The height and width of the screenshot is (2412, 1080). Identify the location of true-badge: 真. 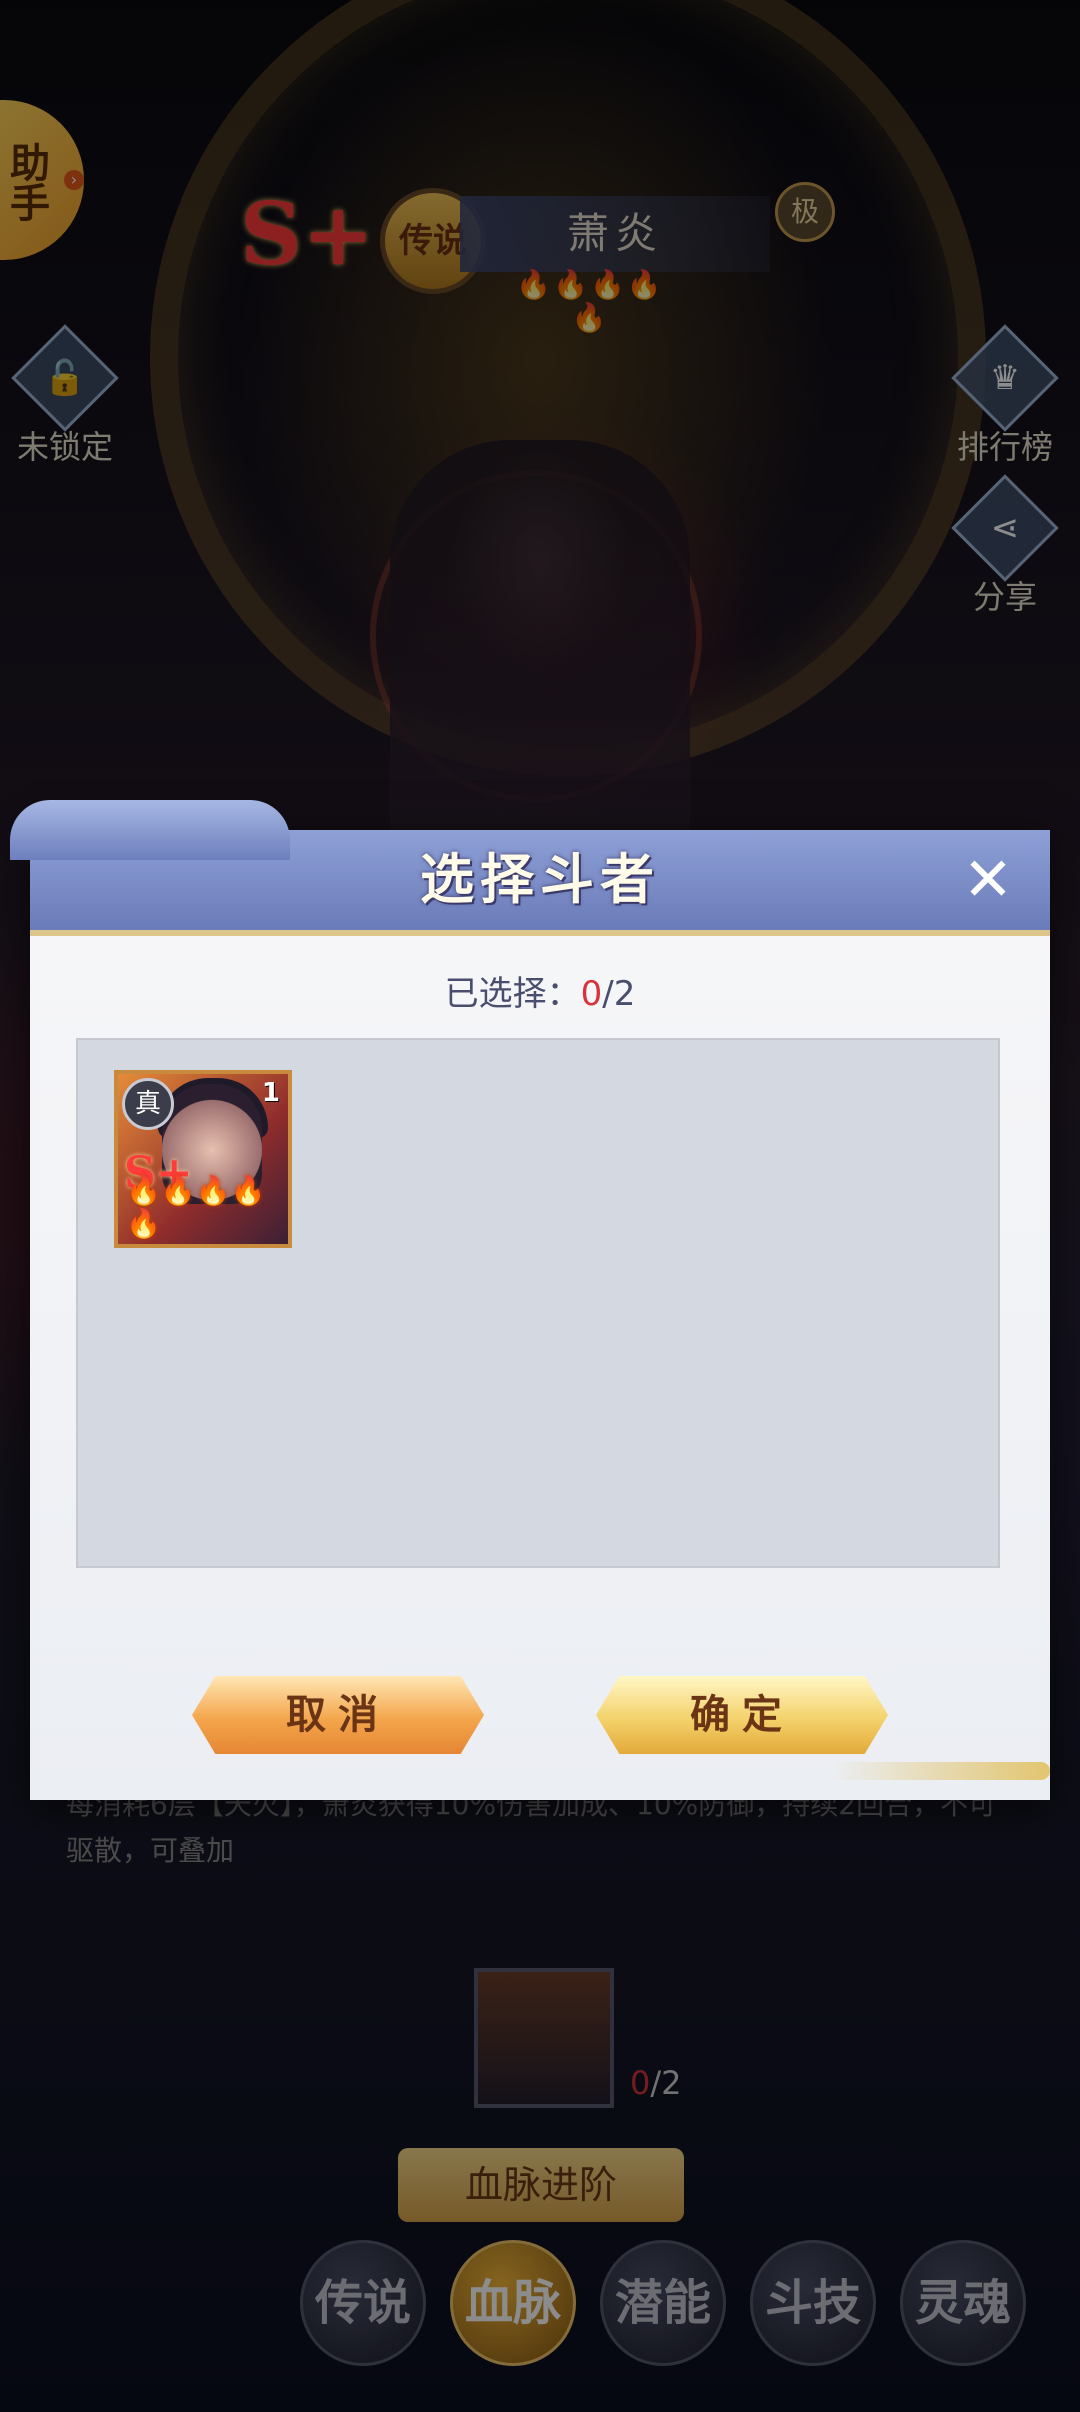
(148, 1104).